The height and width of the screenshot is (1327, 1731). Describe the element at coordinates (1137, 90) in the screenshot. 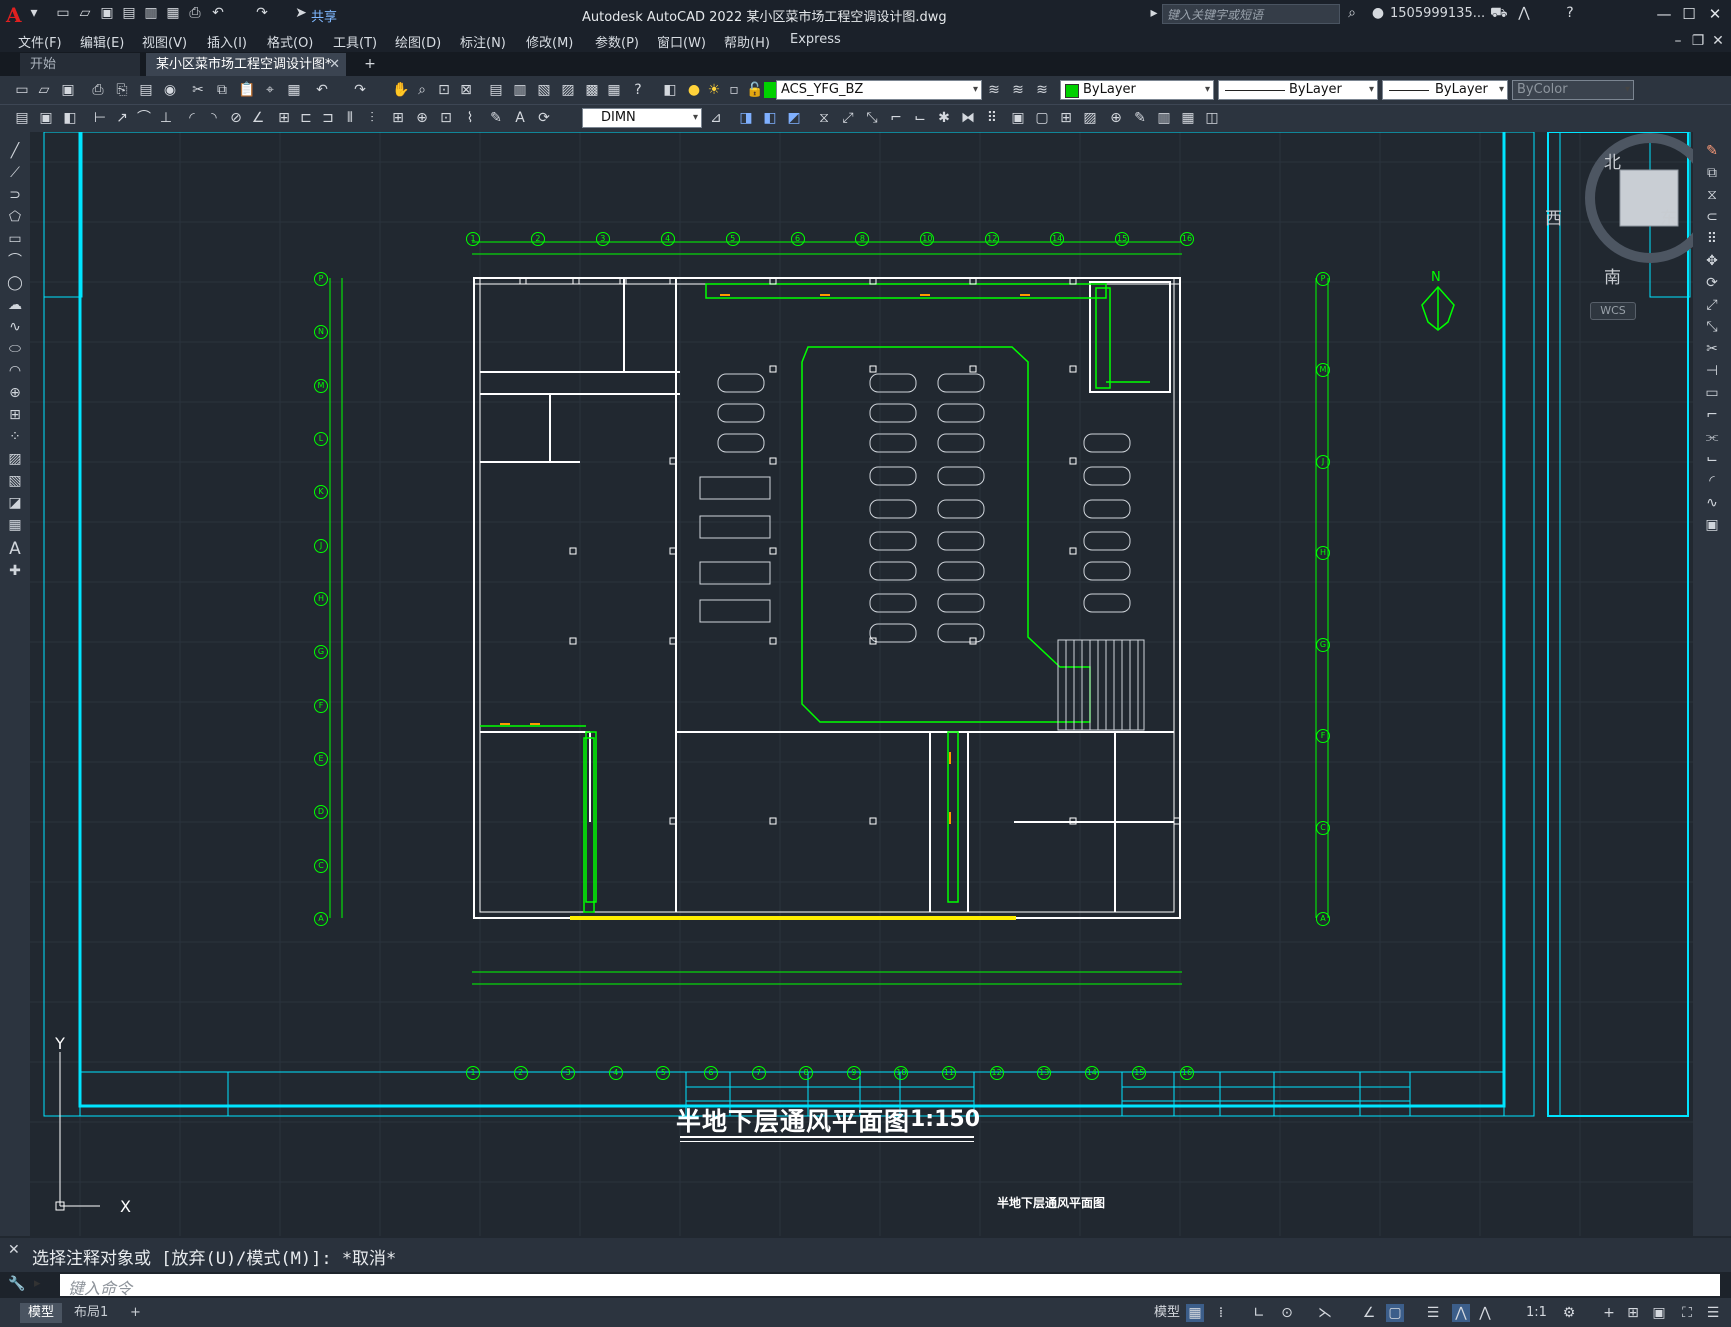

I see `color-dropdown: ByLayer ▾` at that location.